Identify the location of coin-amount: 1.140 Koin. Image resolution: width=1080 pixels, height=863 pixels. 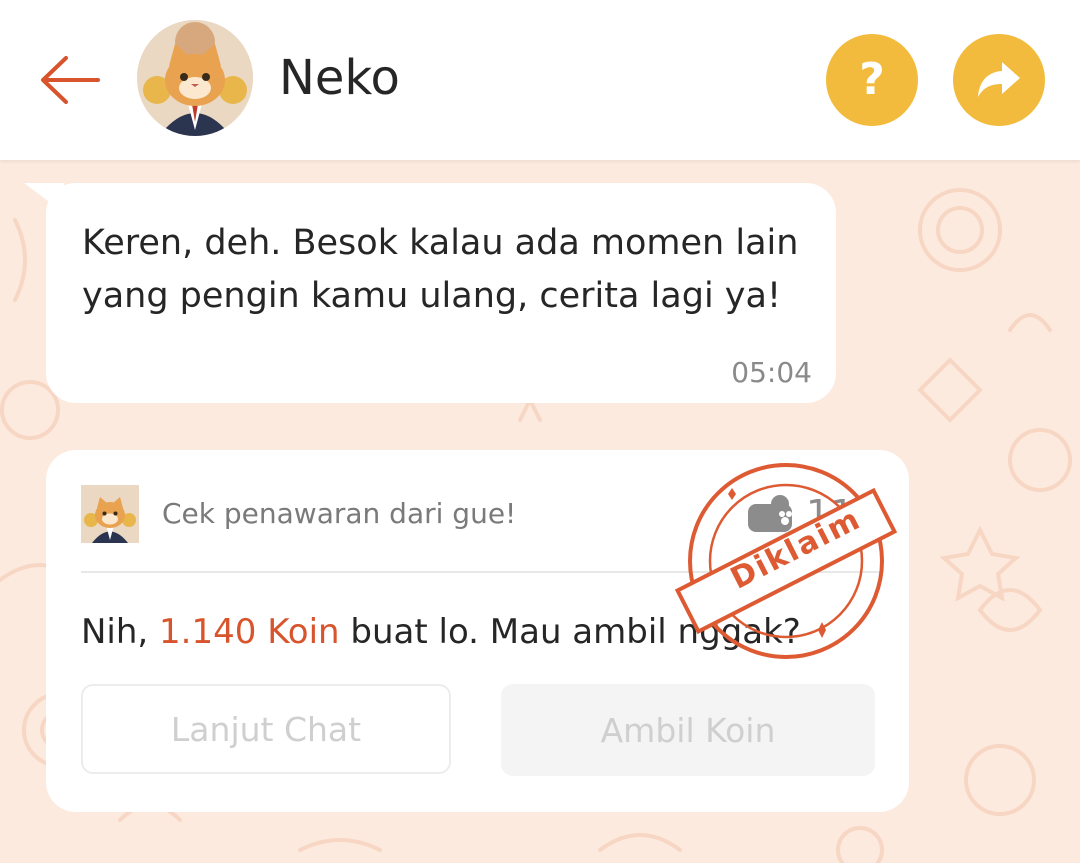
(249, 632).